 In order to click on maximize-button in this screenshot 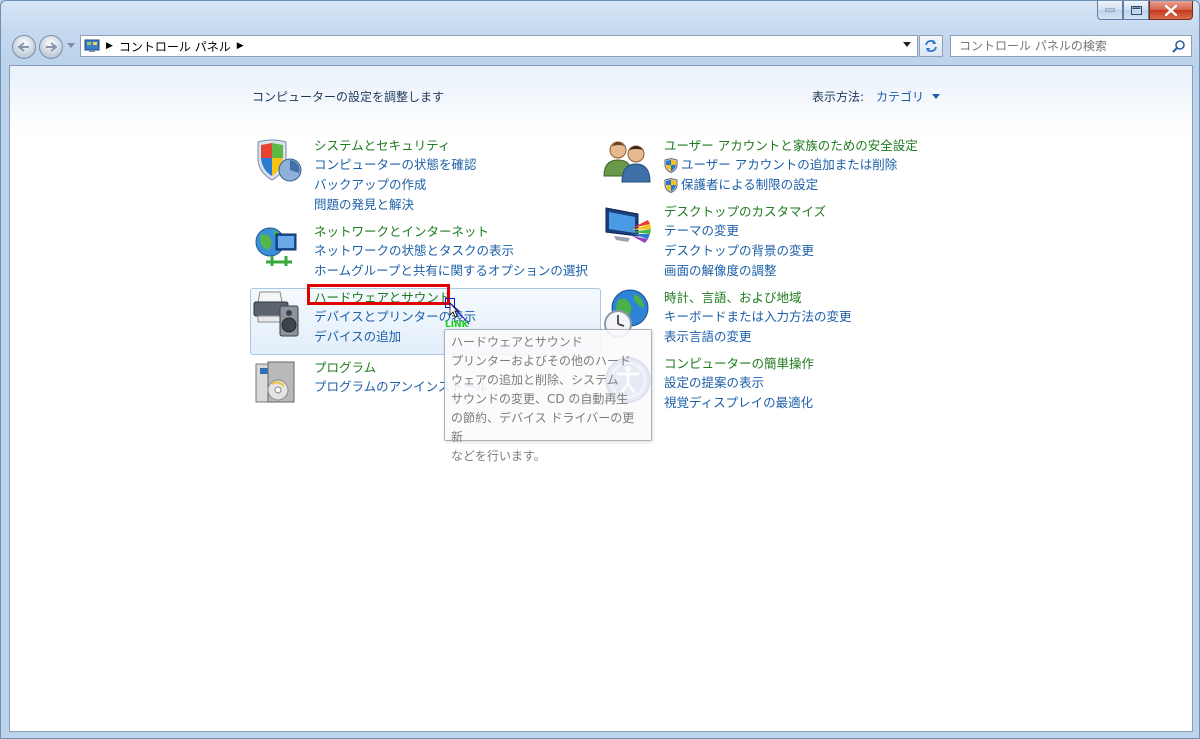, I will do `click(1136, 10)`.